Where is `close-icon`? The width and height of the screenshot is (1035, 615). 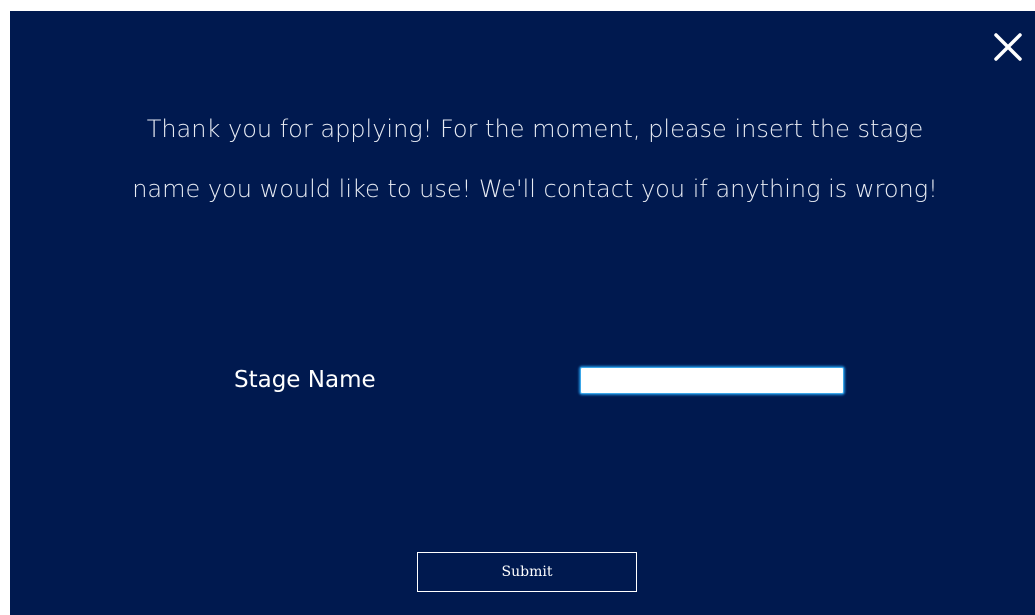 close-icon is located at coordinates (1008, 47).